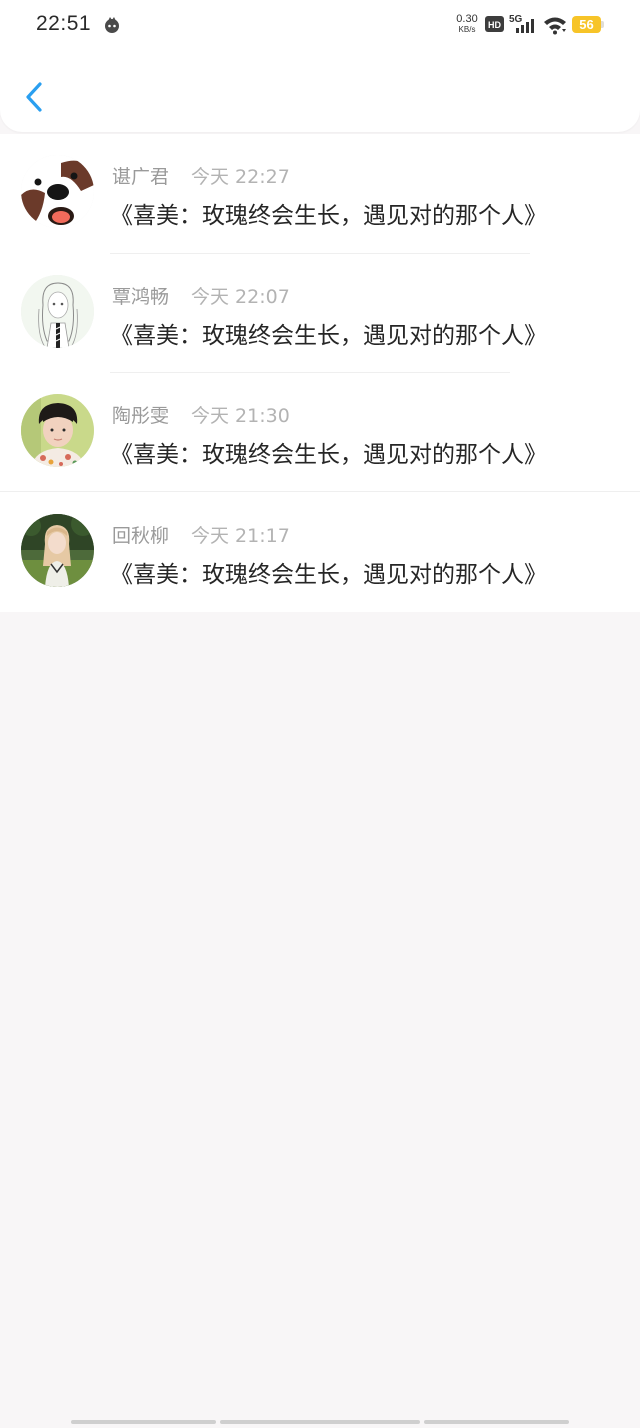 This screenshot has width=640, height=1428. I want to click on wifi-icon, so click(555, 26).